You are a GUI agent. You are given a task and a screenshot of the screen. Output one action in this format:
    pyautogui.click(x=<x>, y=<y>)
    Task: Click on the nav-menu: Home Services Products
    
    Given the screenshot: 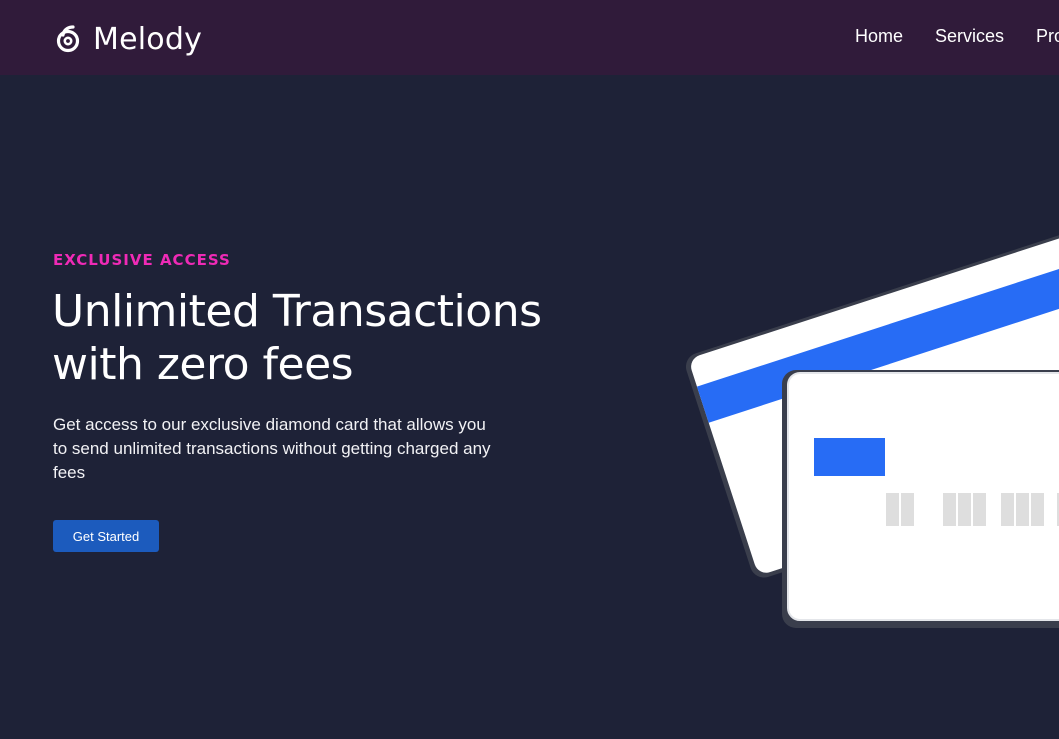 What is the action you would take?
    pyautogui.click(x=957, y=36)
    